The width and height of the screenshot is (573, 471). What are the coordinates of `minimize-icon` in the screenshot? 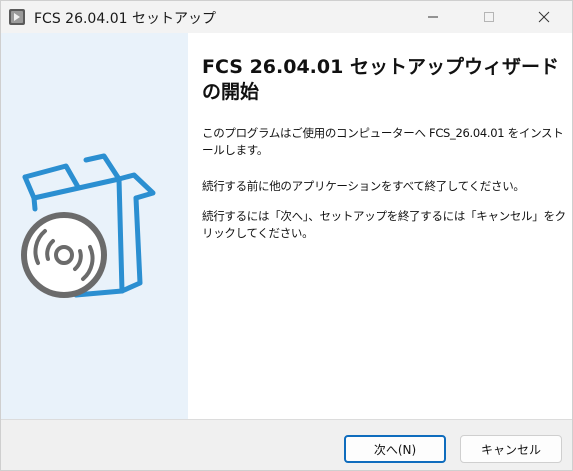 It's located at (433, 17).